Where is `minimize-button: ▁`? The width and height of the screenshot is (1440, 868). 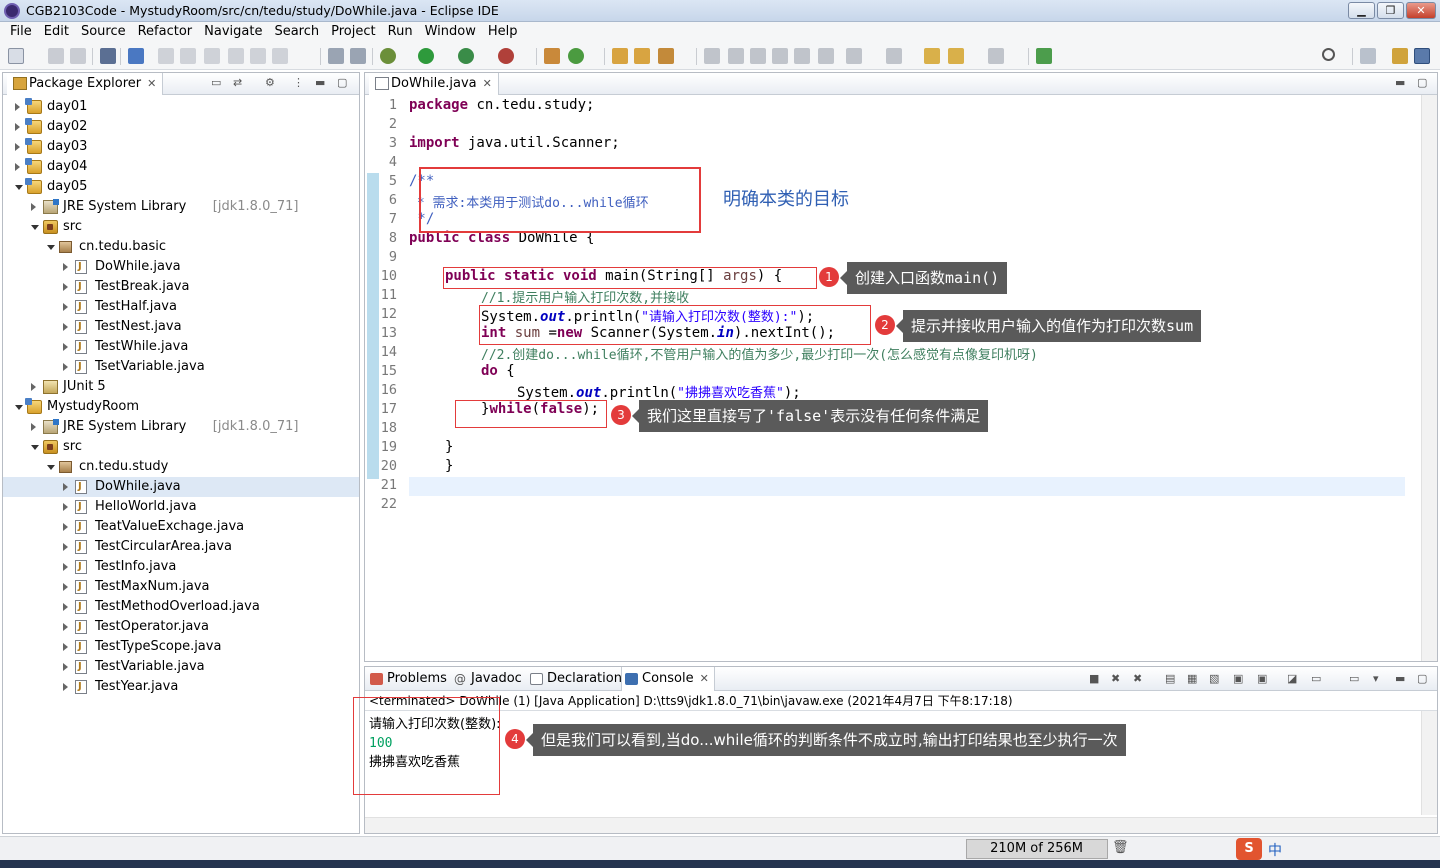
minimize-button: ▁ is located at coordinates (1361, 10).